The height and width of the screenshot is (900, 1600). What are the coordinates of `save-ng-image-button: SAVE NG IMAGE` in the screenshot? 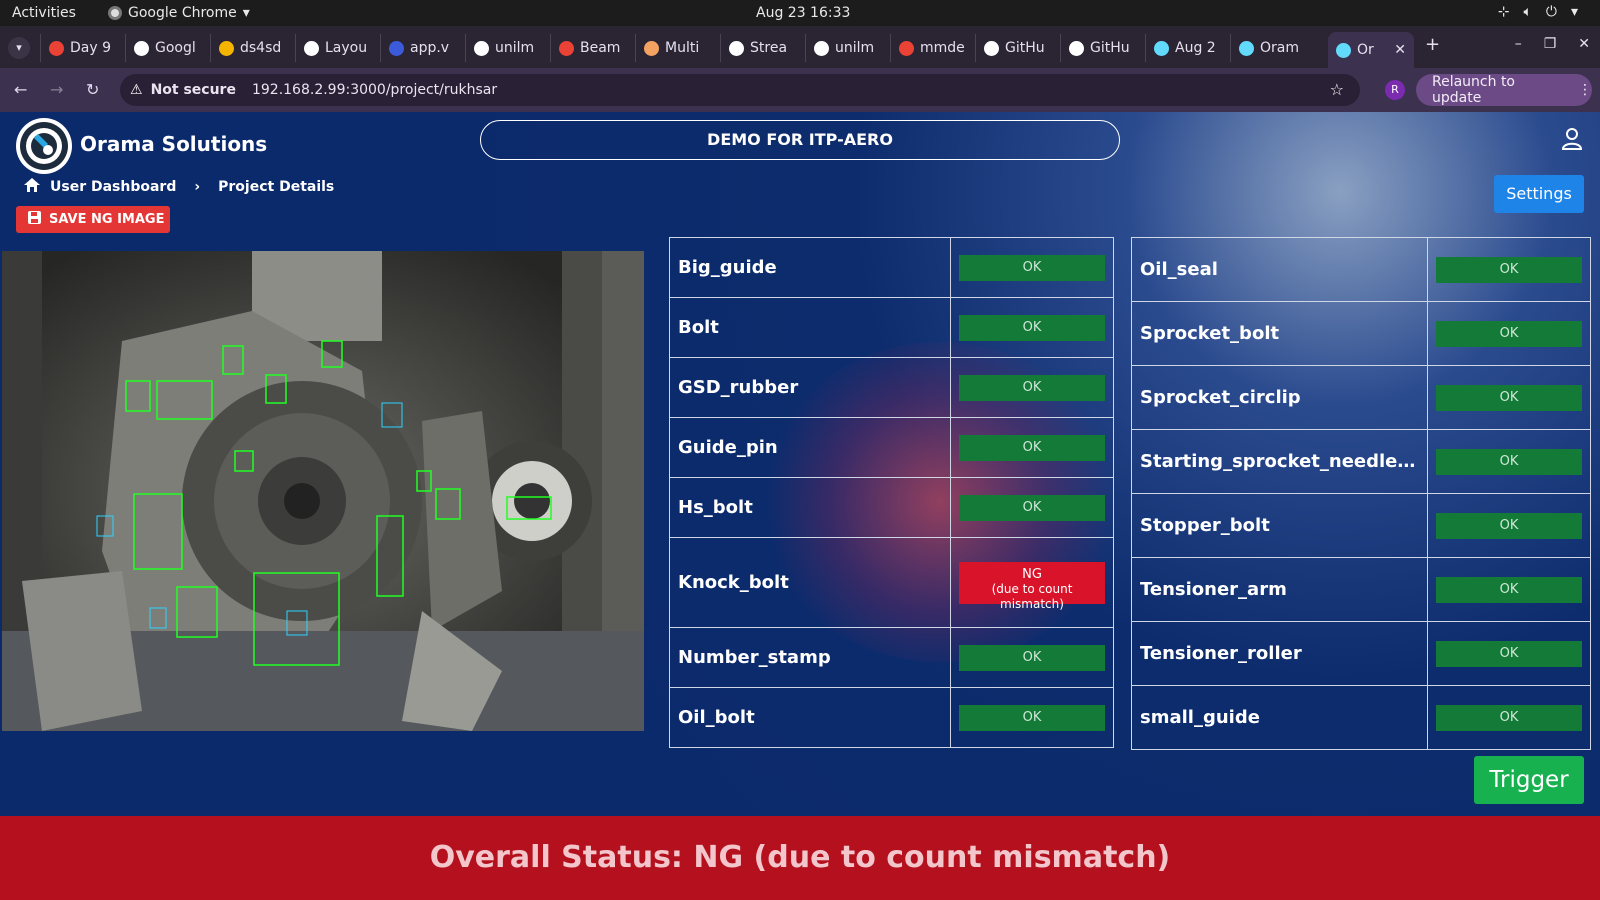 It's located at (93, 219).